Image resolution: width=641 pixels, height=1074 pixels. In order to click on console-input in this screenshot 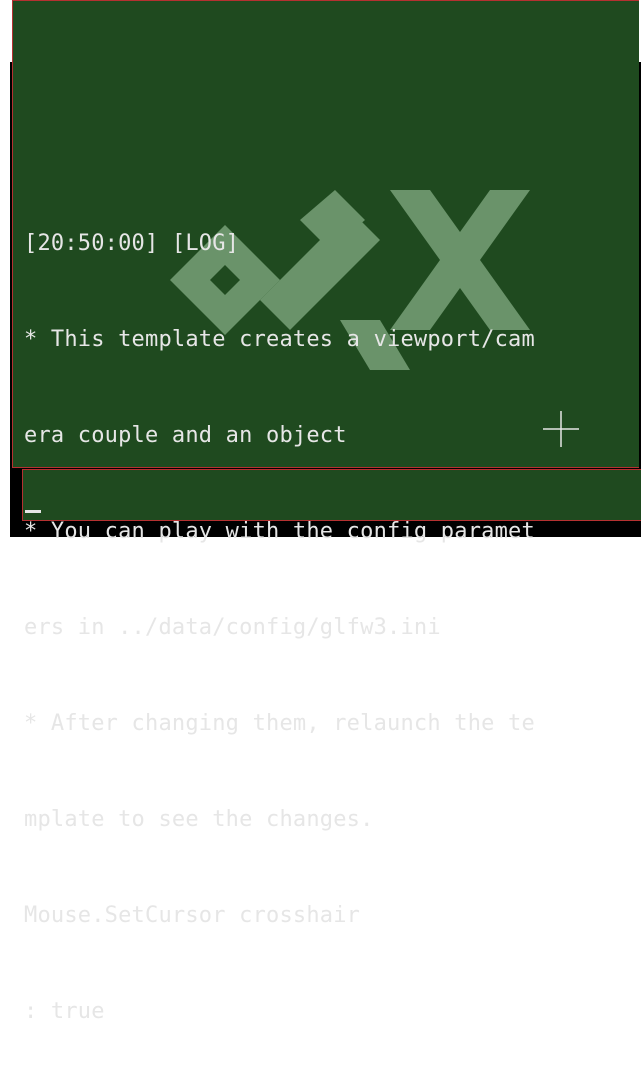, I will do `click(331, 495)`.